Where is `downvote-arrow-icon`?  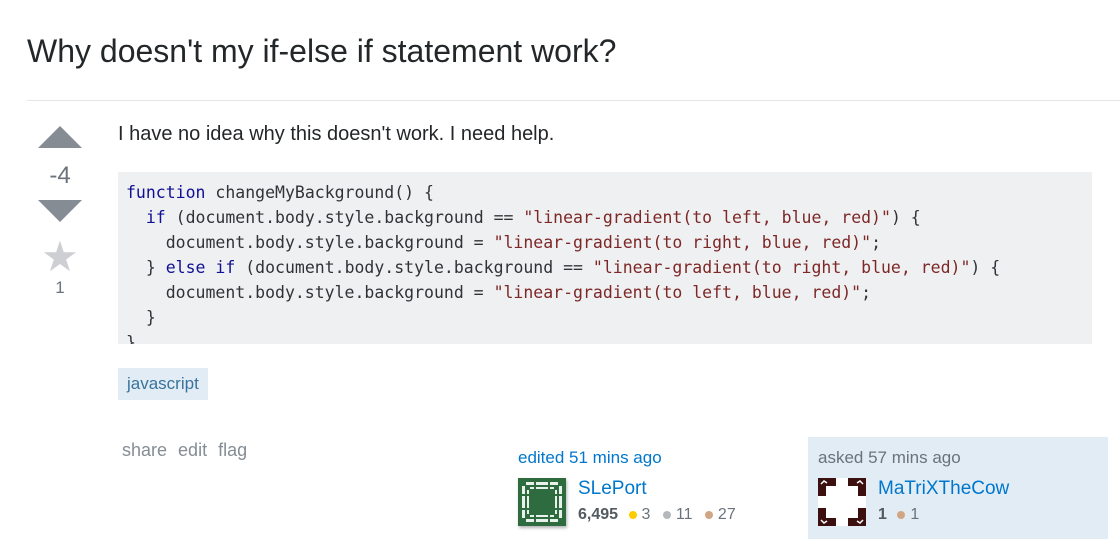
downvote-arrow-icon is located at coordinates (60, 211).